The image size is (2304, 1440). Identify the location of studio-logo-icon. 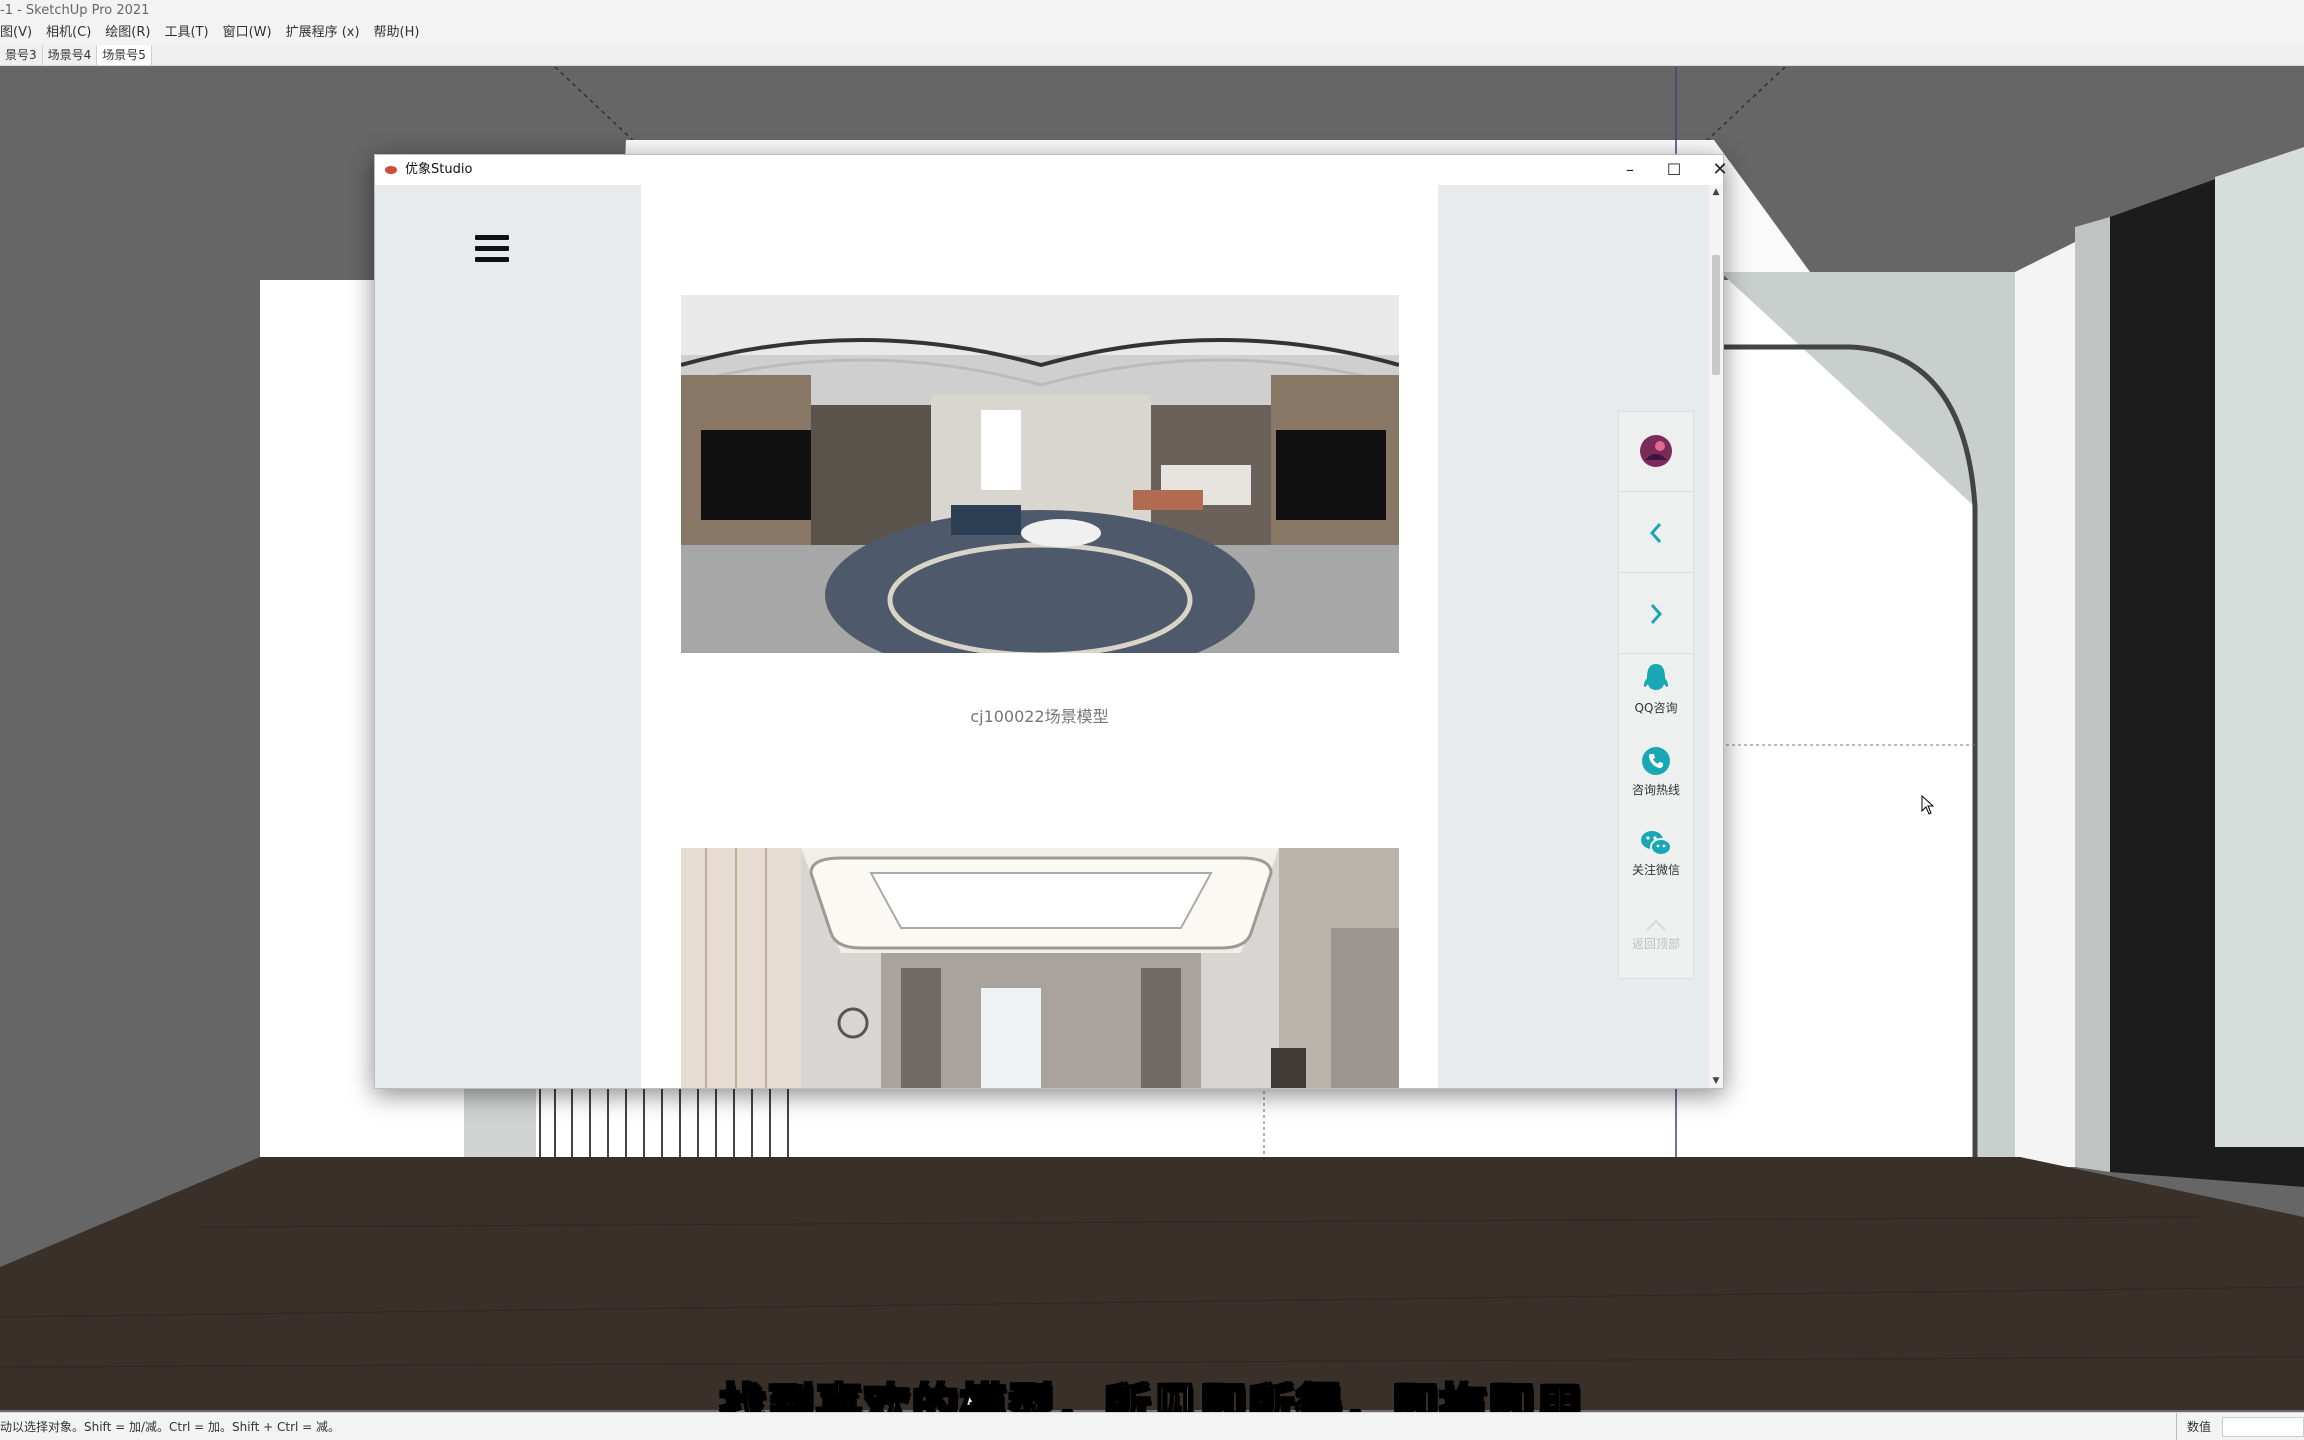
(391, 170).